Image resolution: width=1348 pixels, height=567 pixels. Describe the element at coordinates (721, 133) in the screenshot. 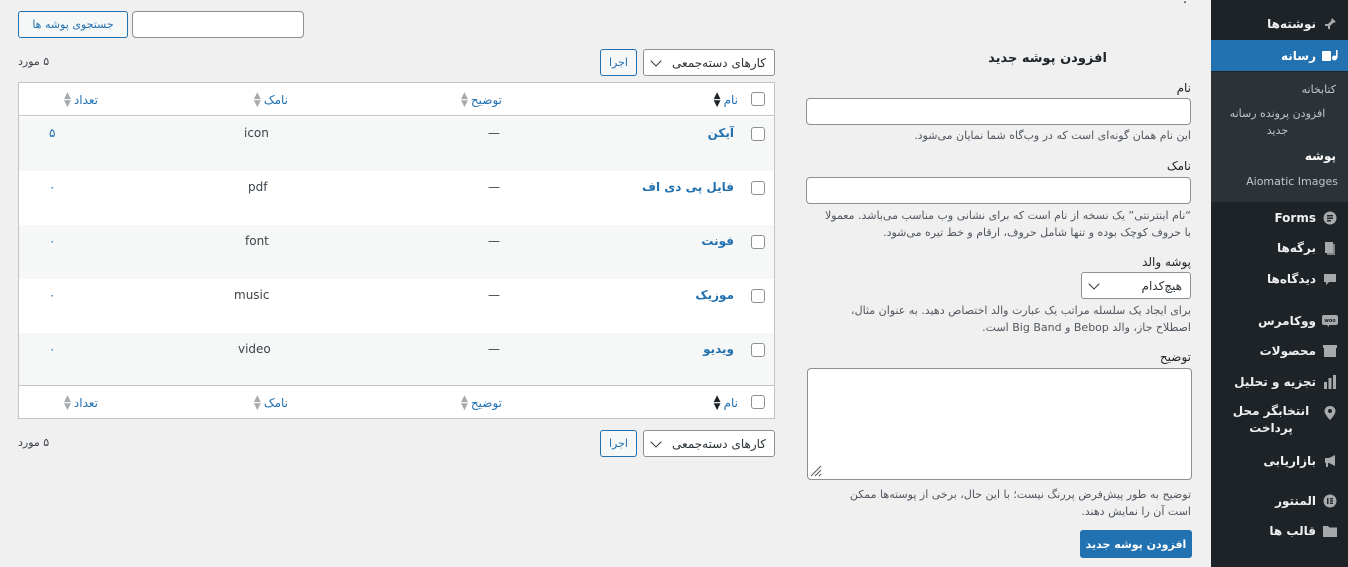

I see `folder-name-link: آیکن` at that location.